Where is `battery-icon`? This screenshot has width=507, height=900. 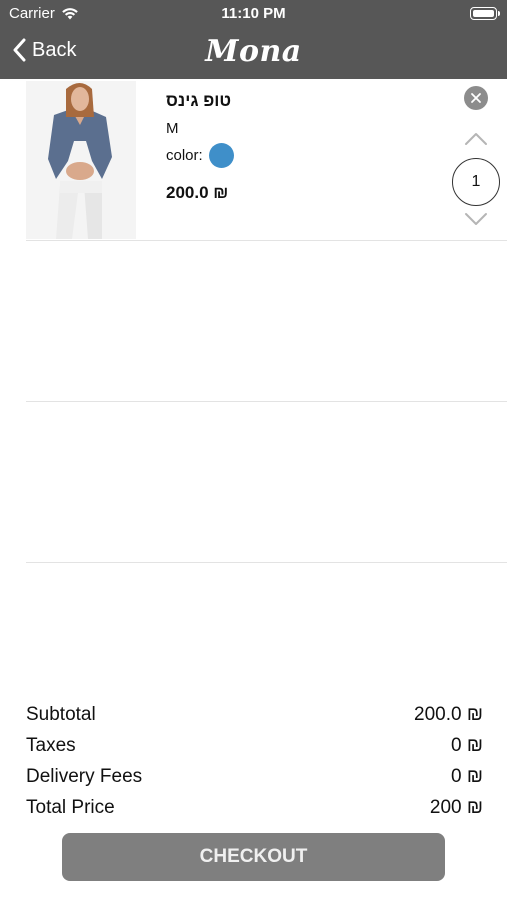
battery-icon is located at coordinates (485, 13).